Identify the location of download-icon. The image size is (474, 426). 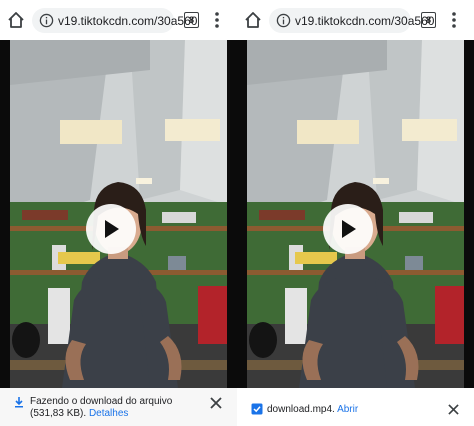
(19, 402).